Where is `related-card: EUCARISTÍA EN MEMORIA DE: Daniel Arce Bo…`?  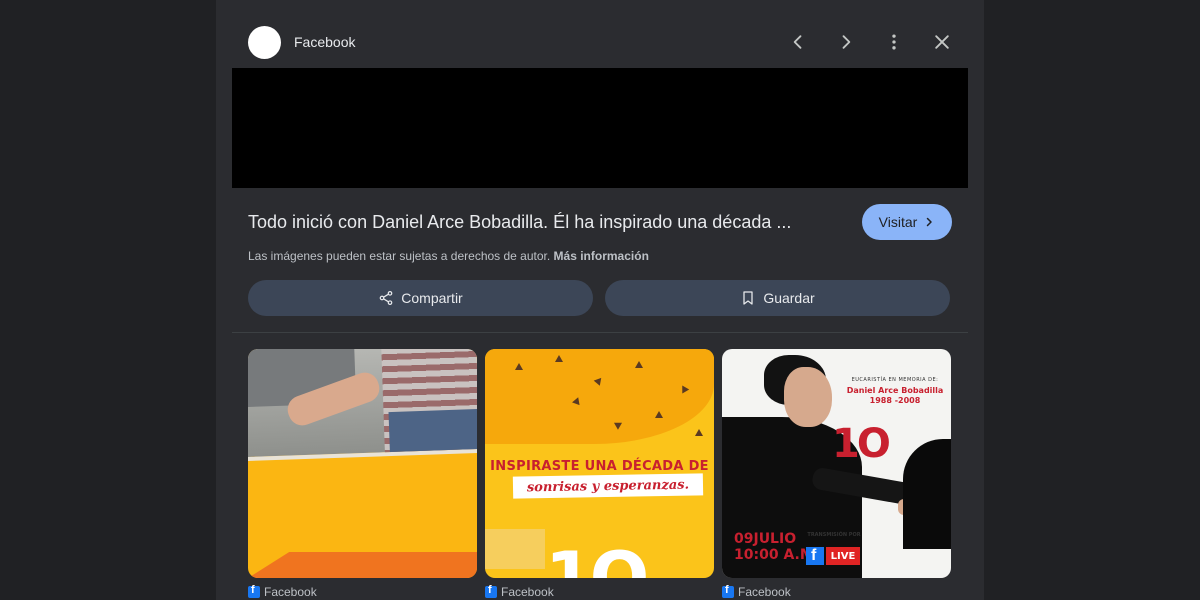
related-card: EUCARISTÍA EN MEMORIA DE: Daniel Arce Bo… is located at coordinates (836, 474).